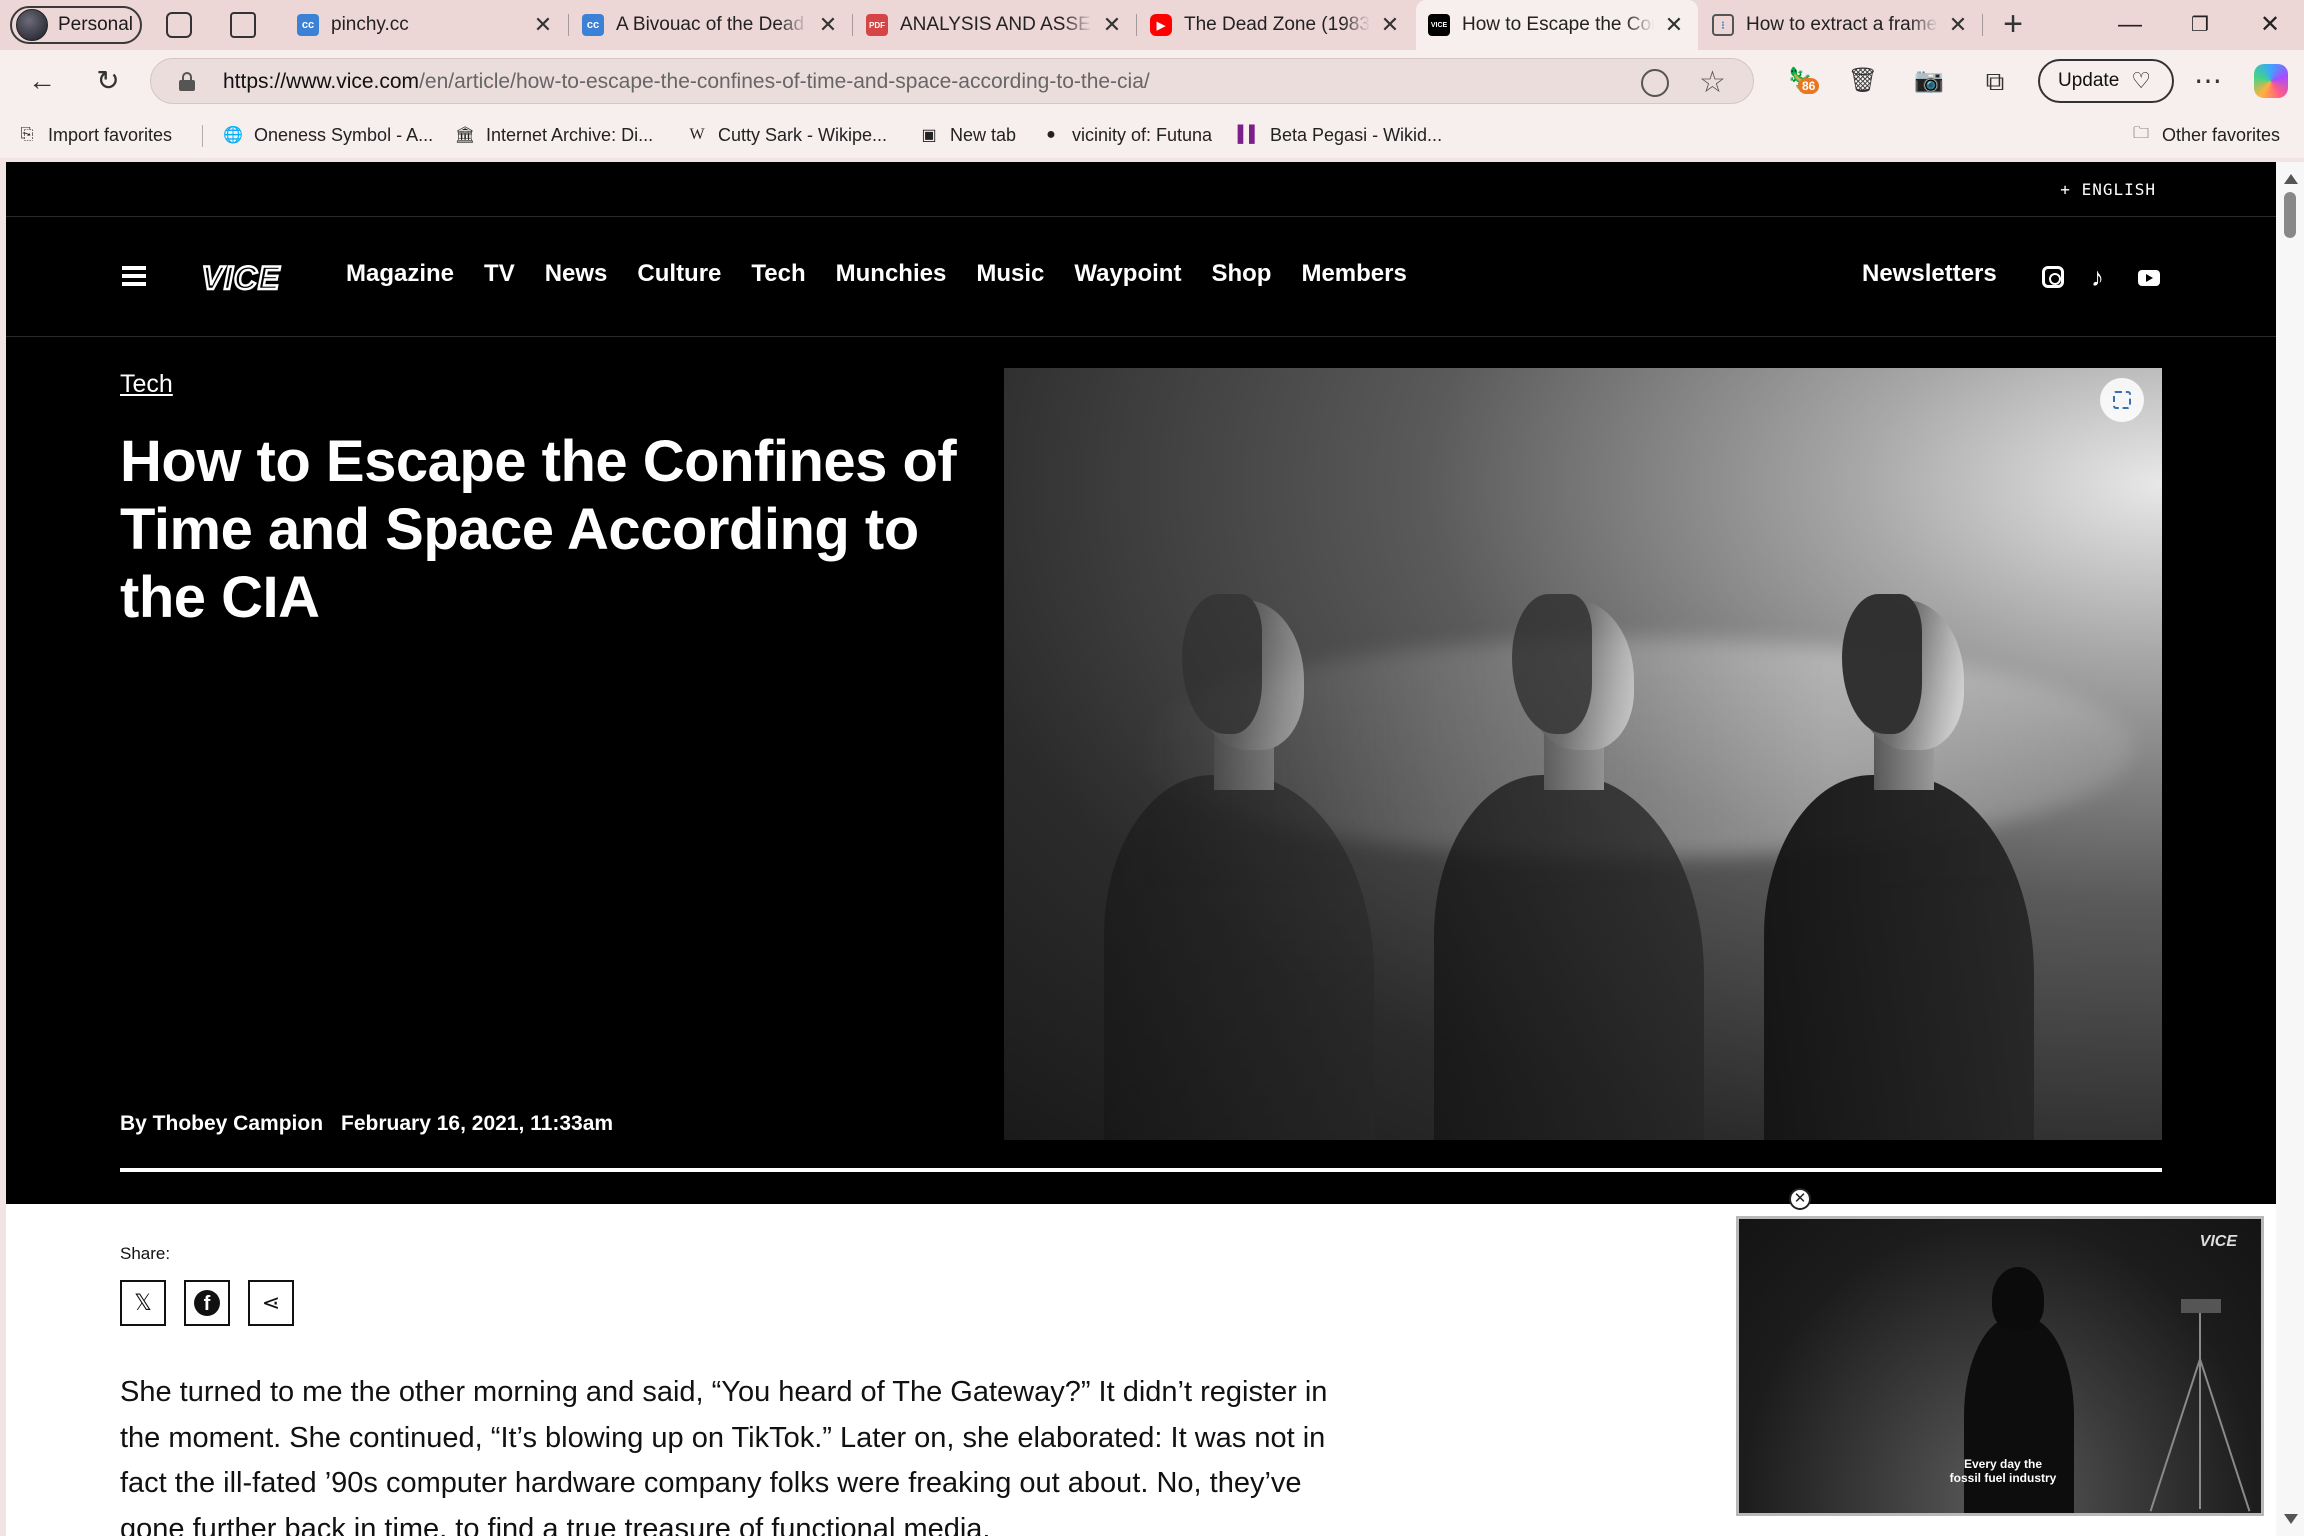 The width and height of the screenshot is (2304, 1536). What do you see at coordinates (2270, 25) in the screenshot?
I see `close-window-button: ✕` at bounding box center [2270, 25].